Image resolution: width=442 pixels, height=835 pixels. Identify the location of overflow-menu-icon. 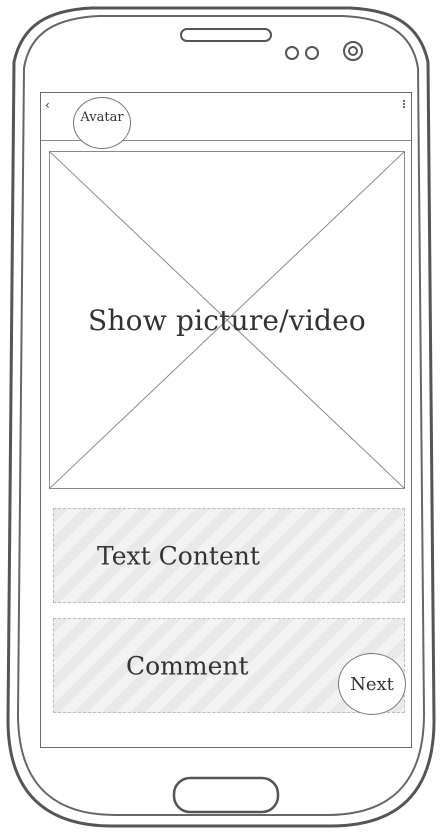
(404, 106).